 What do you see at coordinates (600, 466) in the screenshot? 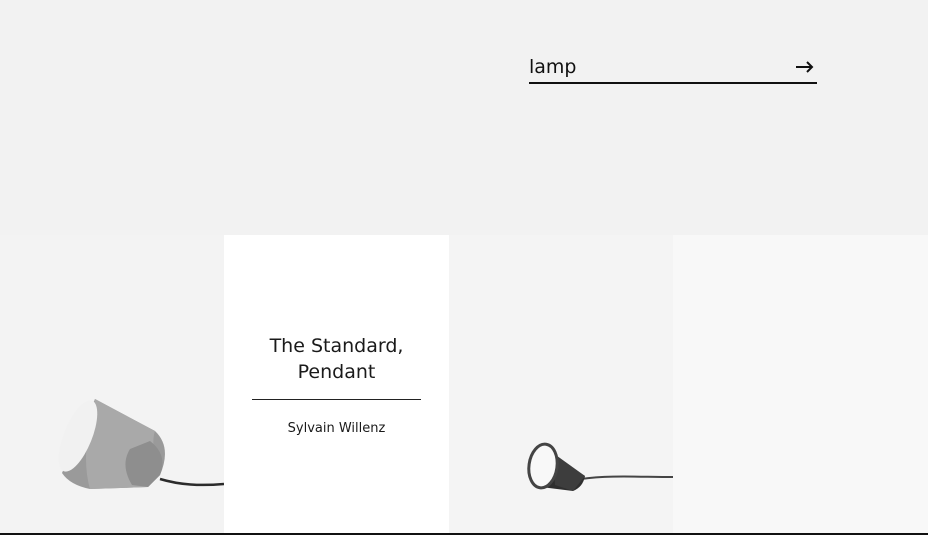
I see `pendant-lamp-image` at bounding box center [600, 466].